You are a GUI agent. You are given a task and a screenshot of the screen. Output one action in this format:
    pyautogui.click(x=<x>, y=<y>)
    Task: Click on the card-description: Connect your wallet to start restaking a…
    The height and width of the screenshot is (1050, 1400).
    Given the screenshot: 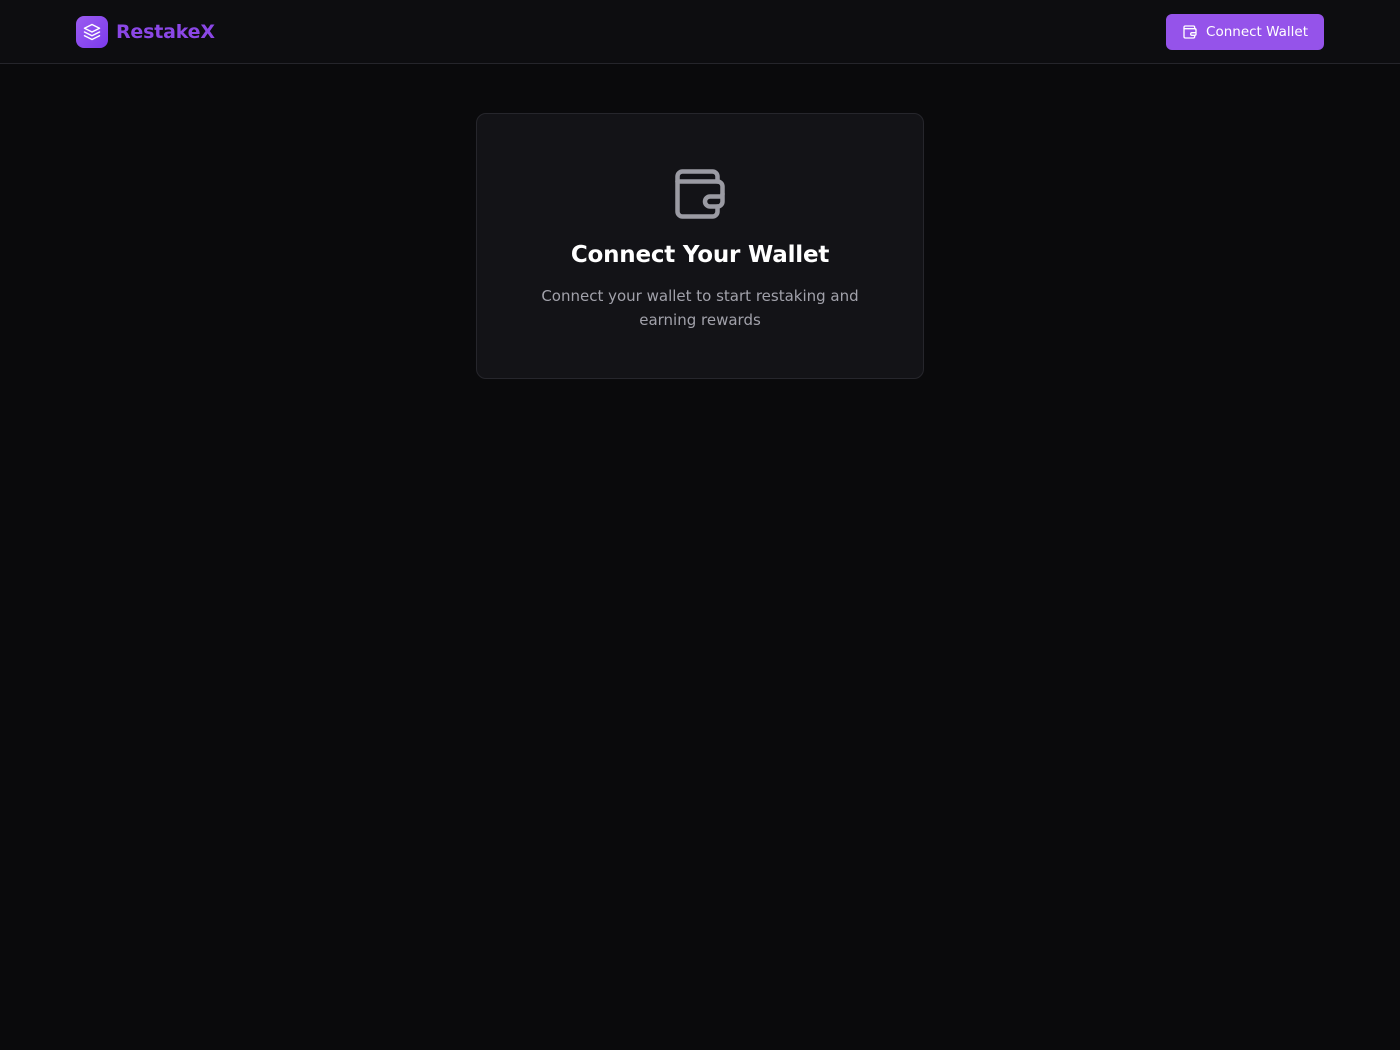 What is the action you would take?
    pyautogui.click(x=700, y=308)
    